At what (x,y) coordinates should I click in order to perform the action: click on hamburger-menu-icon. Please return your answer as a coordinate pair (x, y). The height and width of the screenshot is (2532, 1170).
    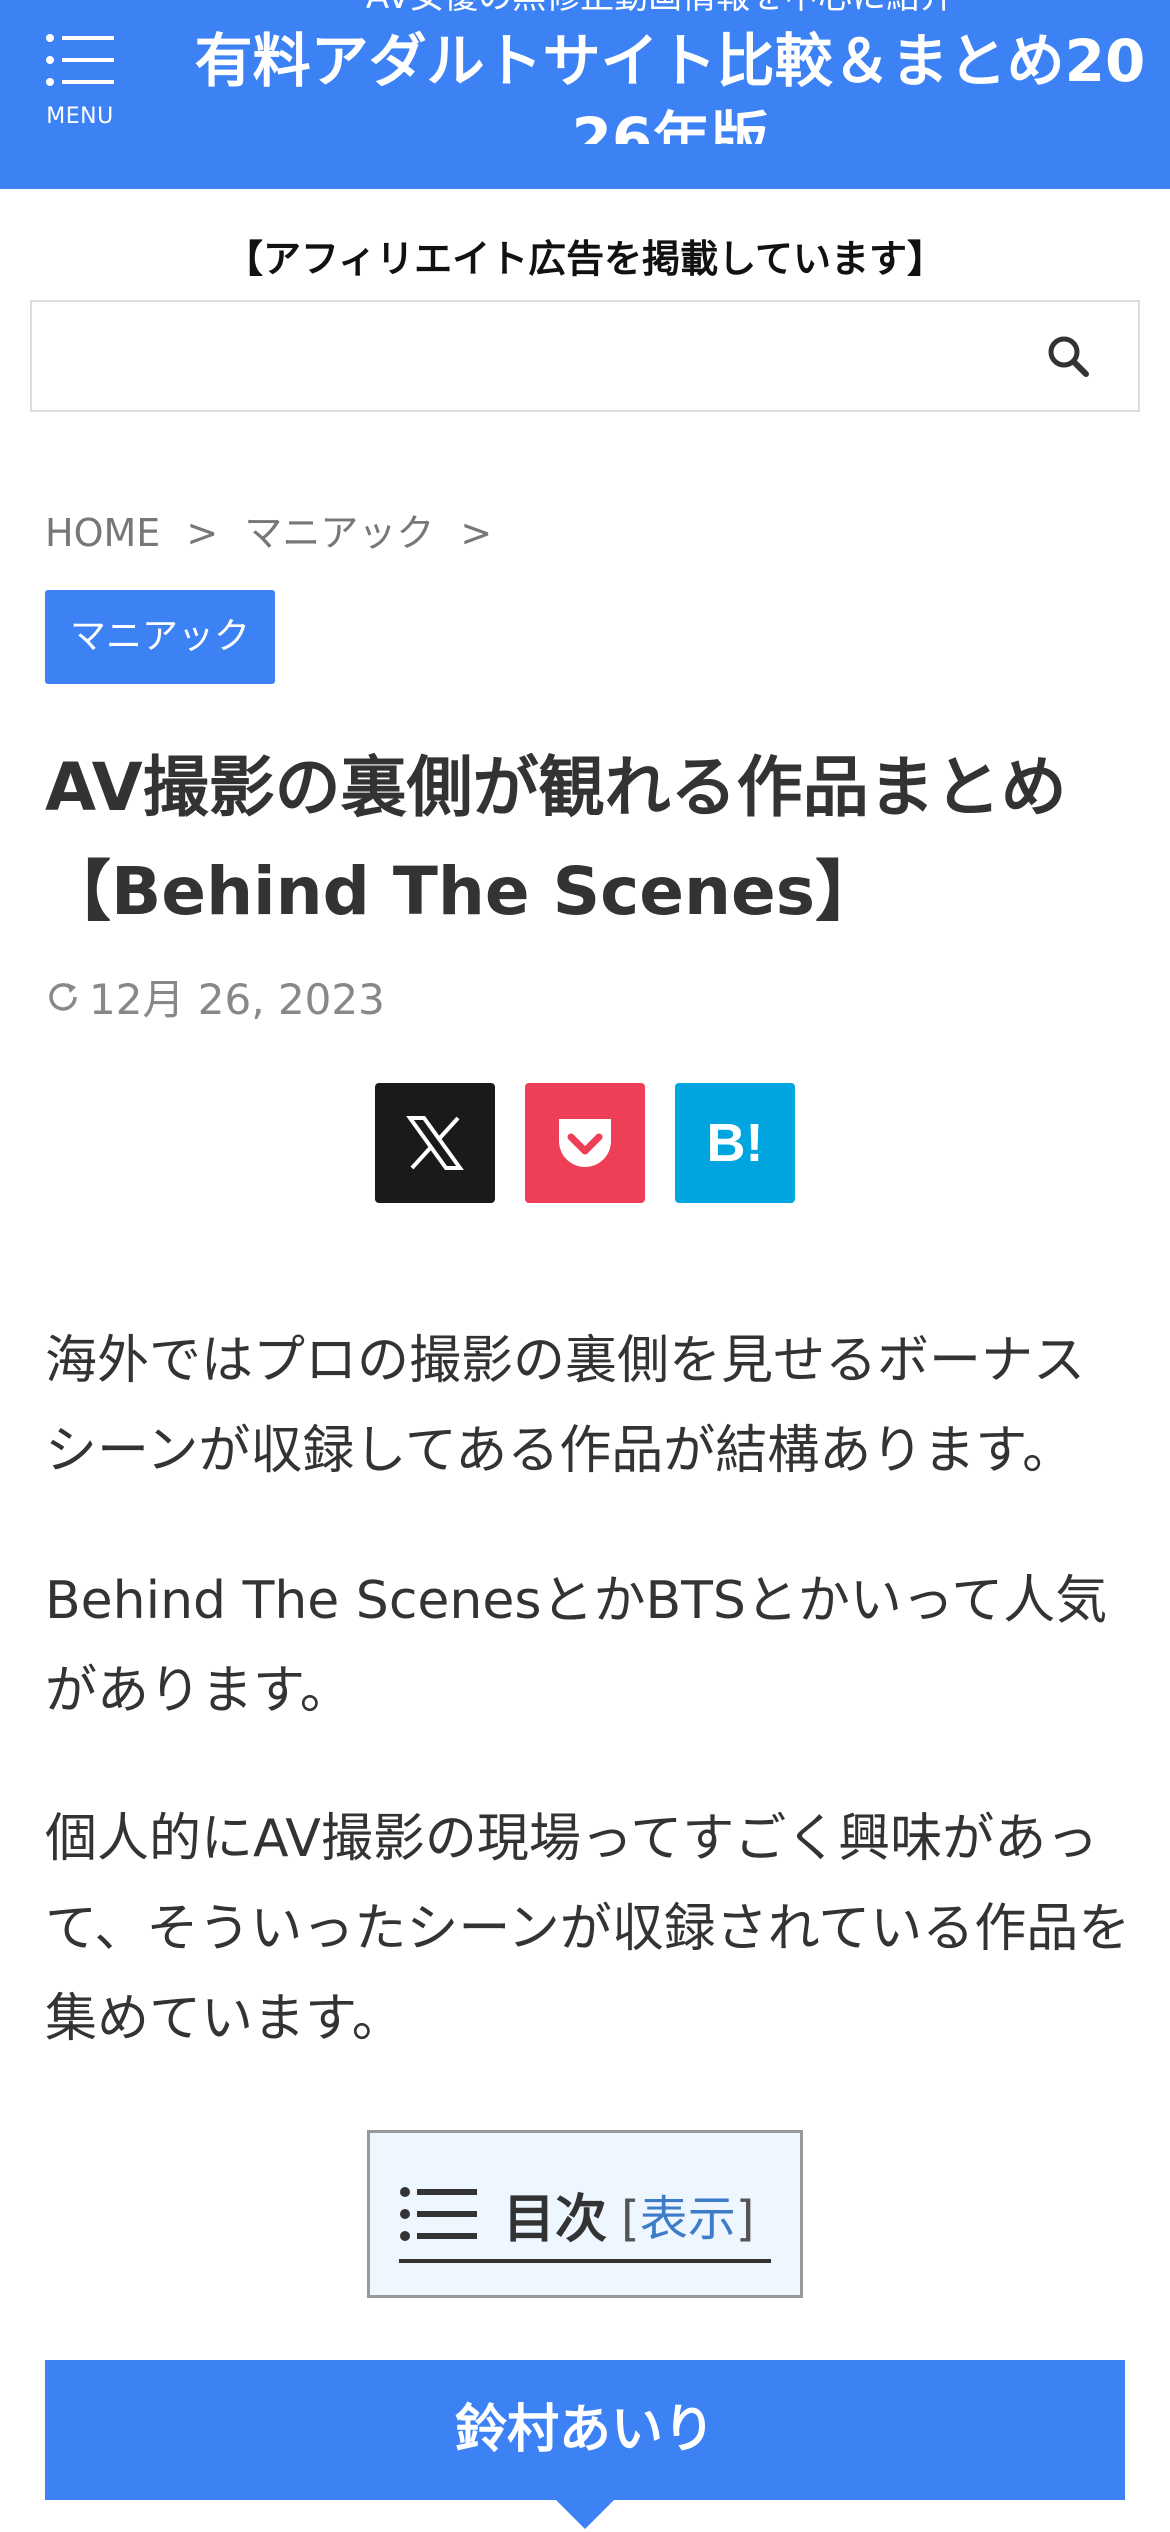
    Looking at the image, I should click on (80, 60).